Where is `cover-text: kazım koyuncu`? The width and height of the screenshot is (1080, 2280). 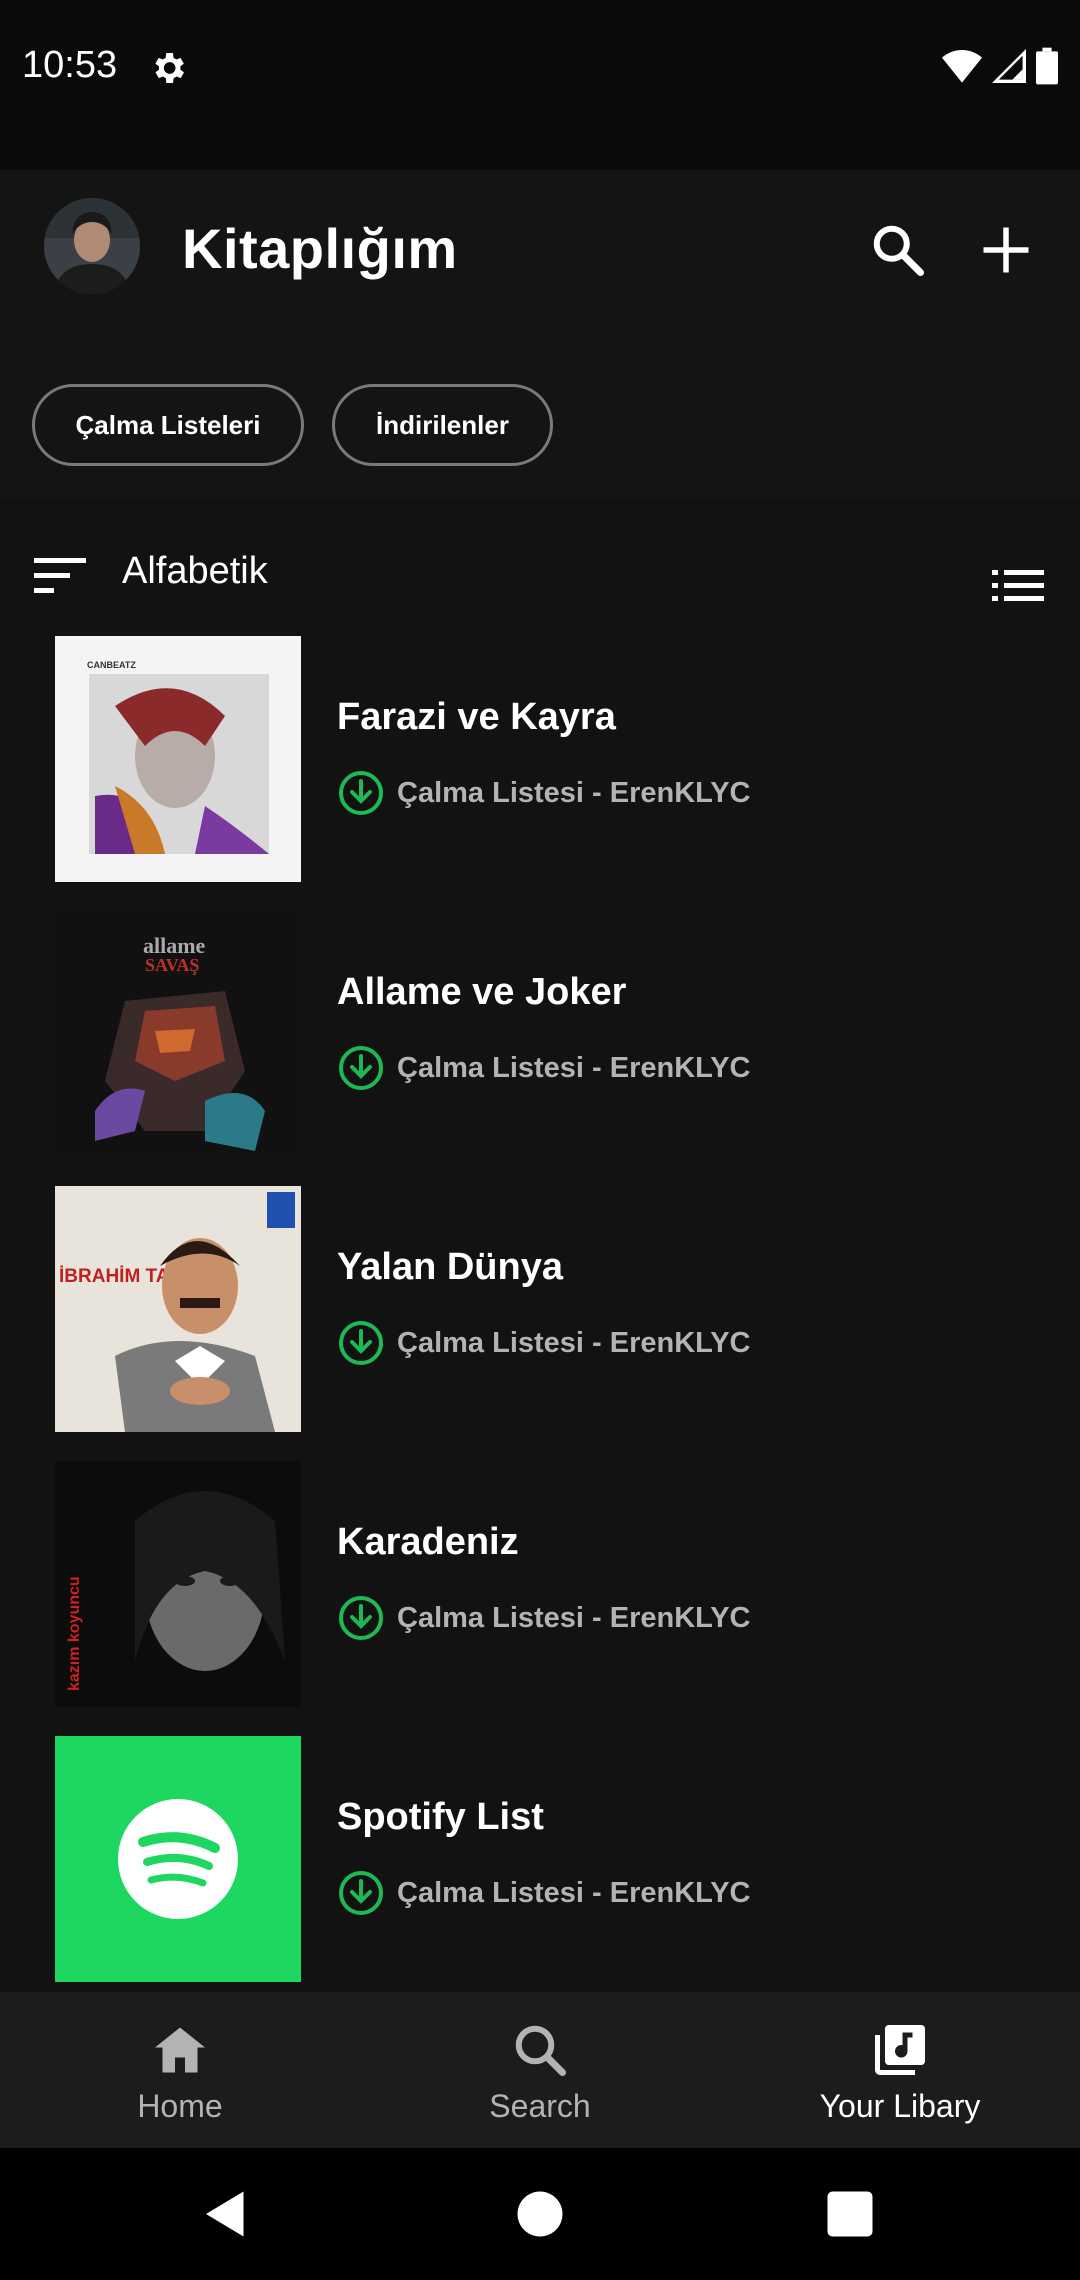
cover-text: kazım koyuncu is located at coordinates (74, 1633).